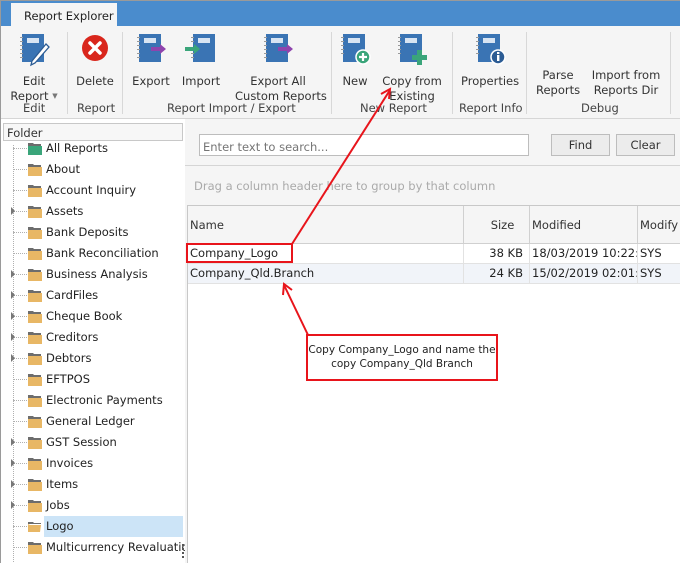  Describe the element at coordinates (64, 14) in the screenshot. I see `tab-report-explorer: Report Explorer` at that location.